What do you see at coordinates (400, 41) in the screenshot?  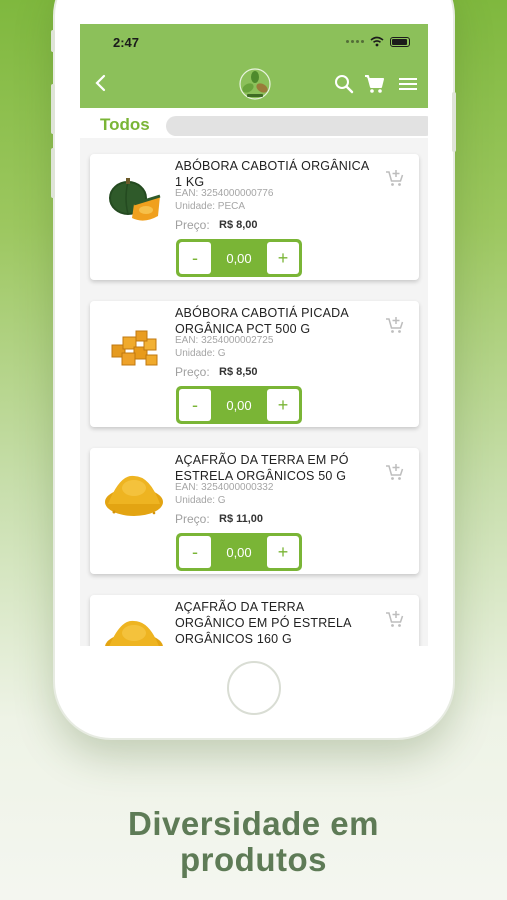 I see `battery-icon` at bounding box center [400, 41].